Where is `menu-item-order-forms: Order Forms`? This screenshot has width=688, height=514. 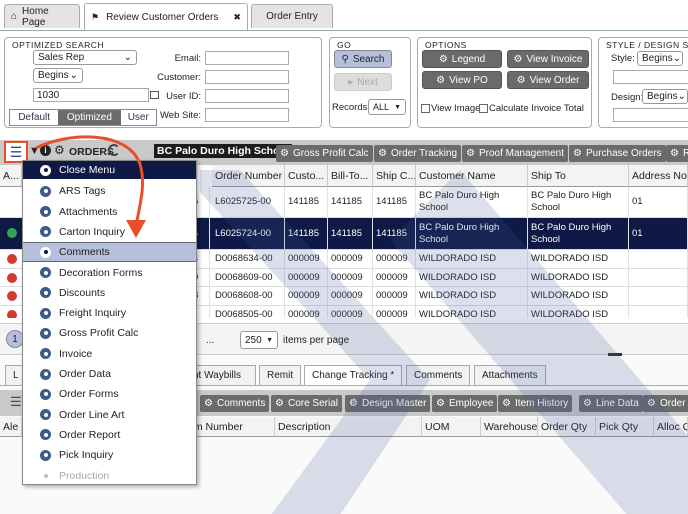 menu-item-order-forms: Order Forms is located at coordinates (109, 394).